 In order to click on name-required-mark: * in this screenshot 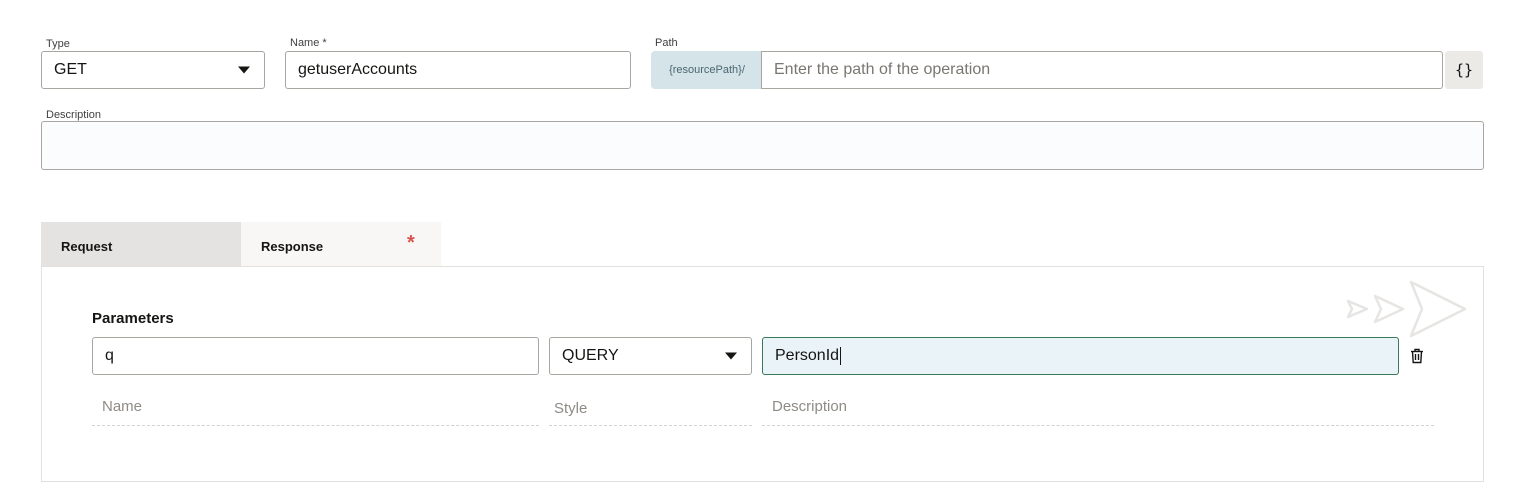, I will do `click(324, 43)`.